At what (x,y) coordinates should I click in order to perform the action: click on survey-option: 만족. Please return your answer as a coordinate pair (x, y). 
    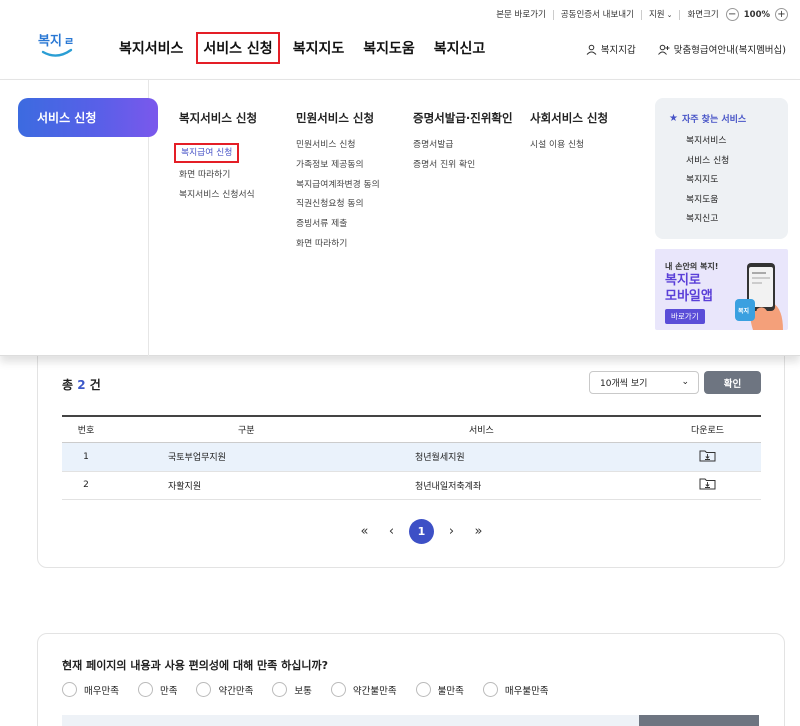
    Looking at the image, I should click on (157, 689).